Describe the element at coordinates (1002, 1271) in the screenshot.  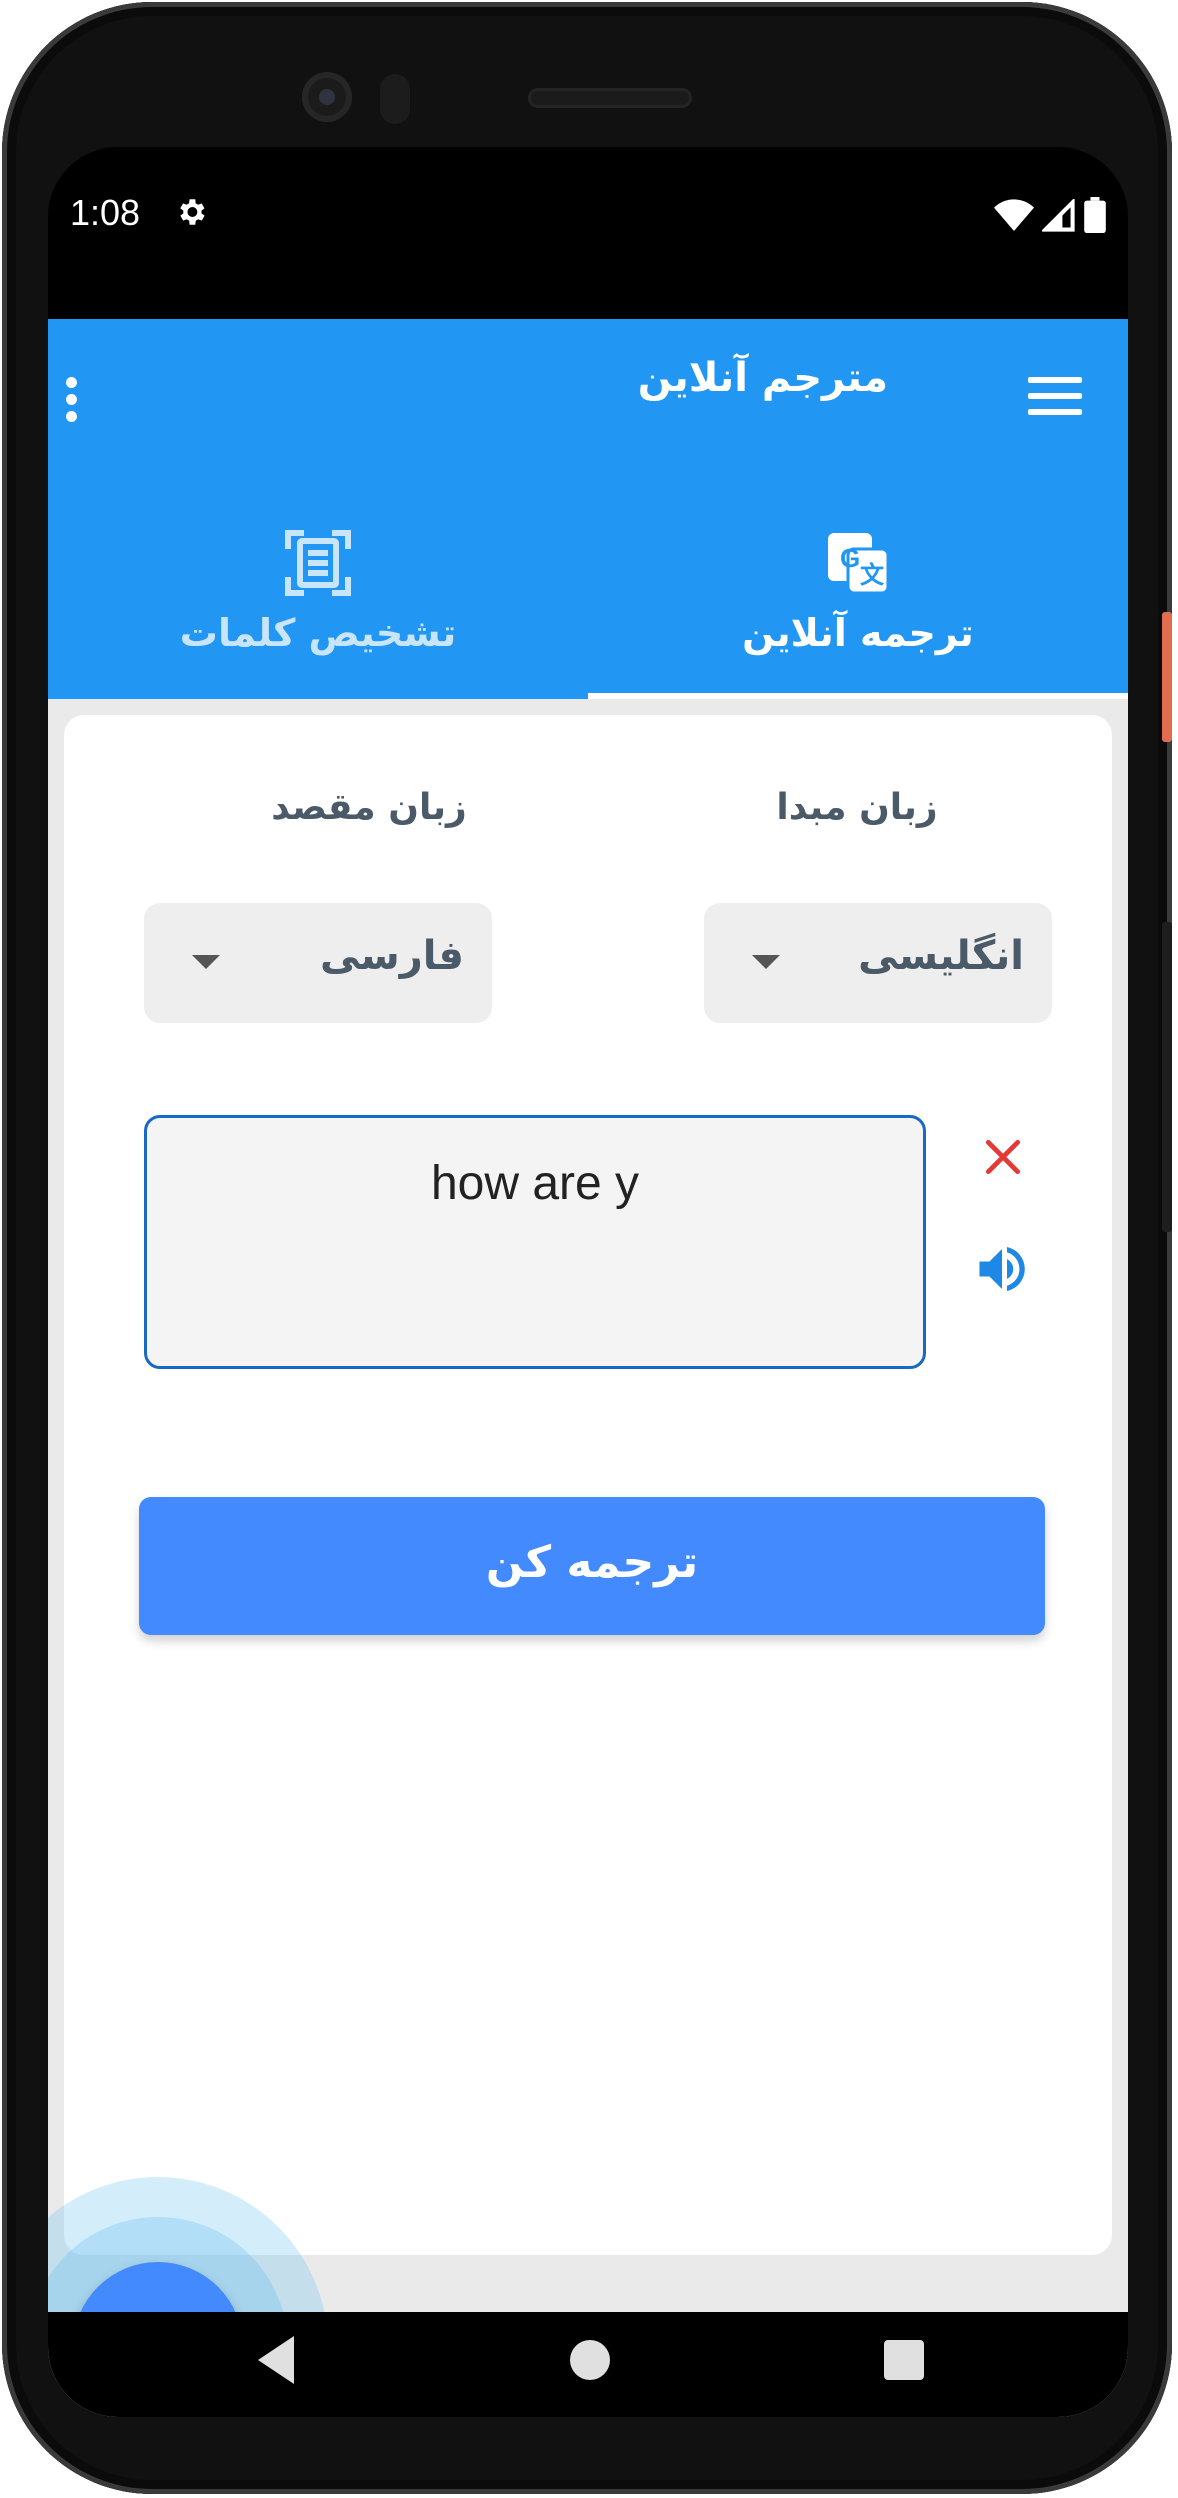
I see `volume-icon` at that location.